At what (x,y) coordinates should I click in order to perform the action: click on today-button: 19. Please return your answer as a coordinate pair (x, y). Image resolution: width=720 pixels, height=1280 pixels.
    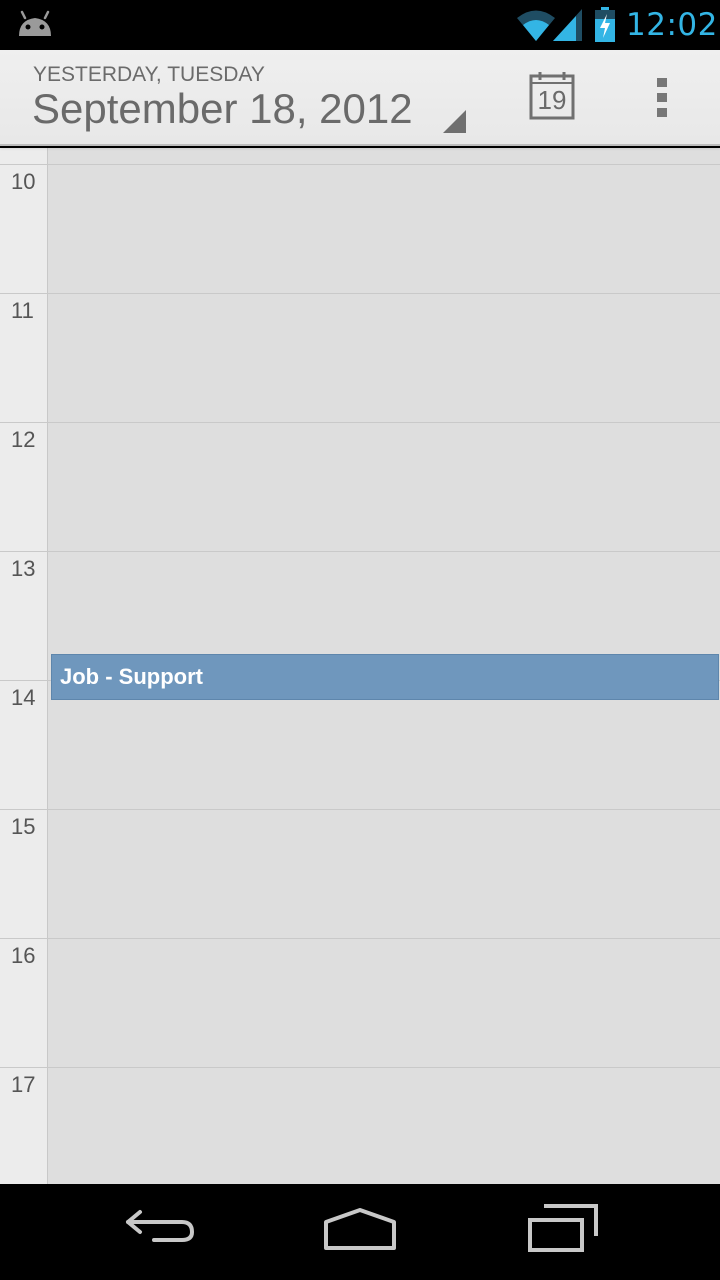
    Looking at the image, I should click on (551, 98).